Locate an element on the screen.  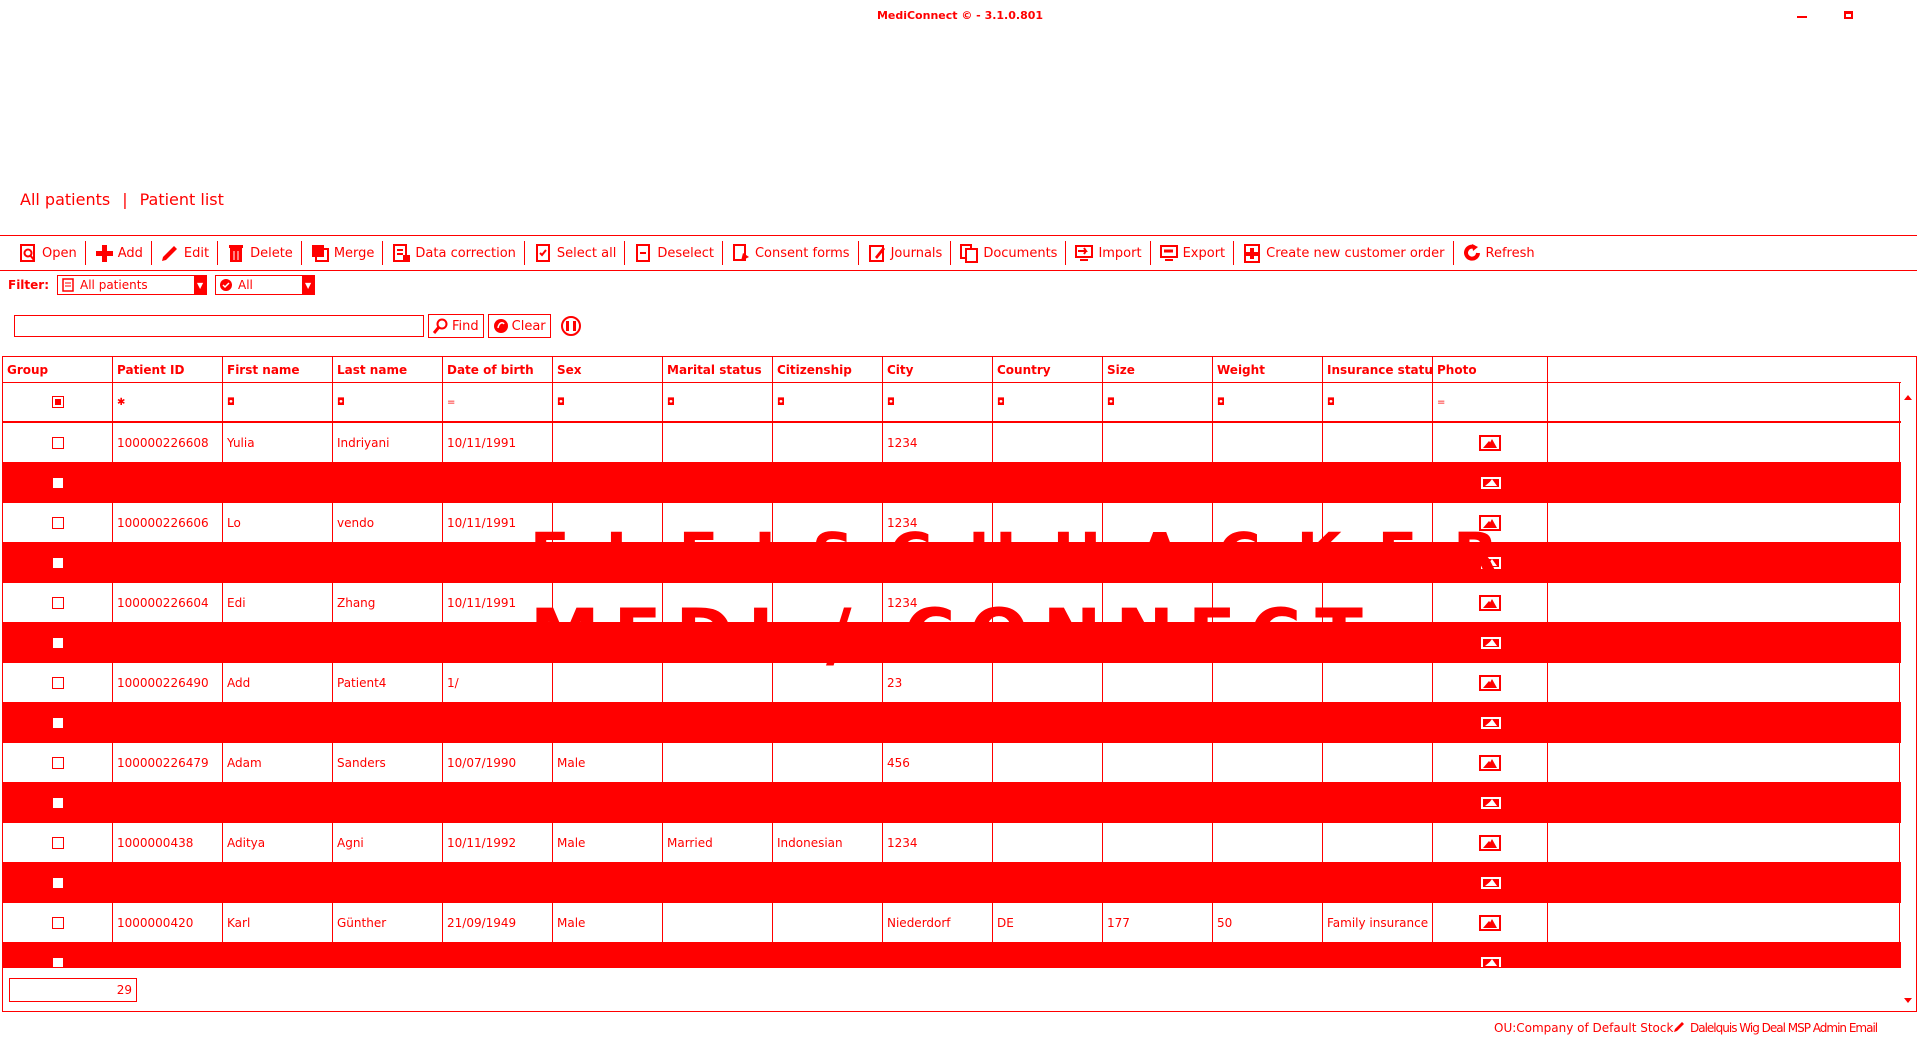
table-row: 100000226490 Add Patient4 1/23 is located at coordinates (952, 683).